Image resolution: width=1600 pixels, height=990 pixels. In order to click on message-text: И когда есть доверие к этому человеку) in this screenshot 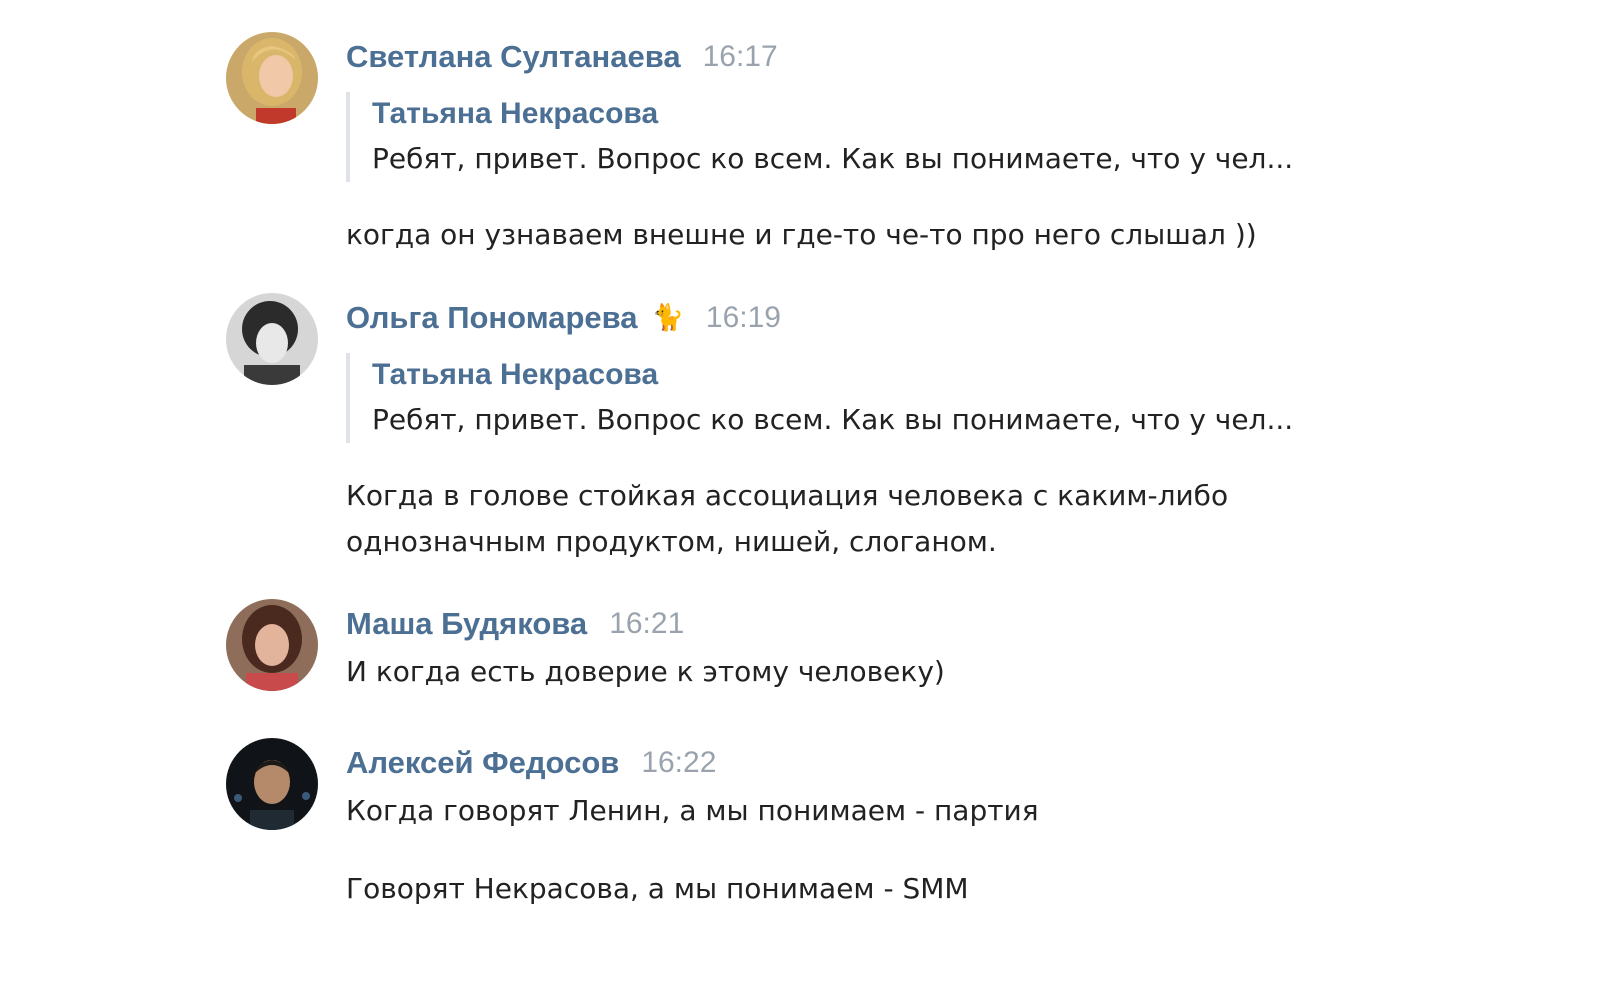, I will do `click(645, 671)`.